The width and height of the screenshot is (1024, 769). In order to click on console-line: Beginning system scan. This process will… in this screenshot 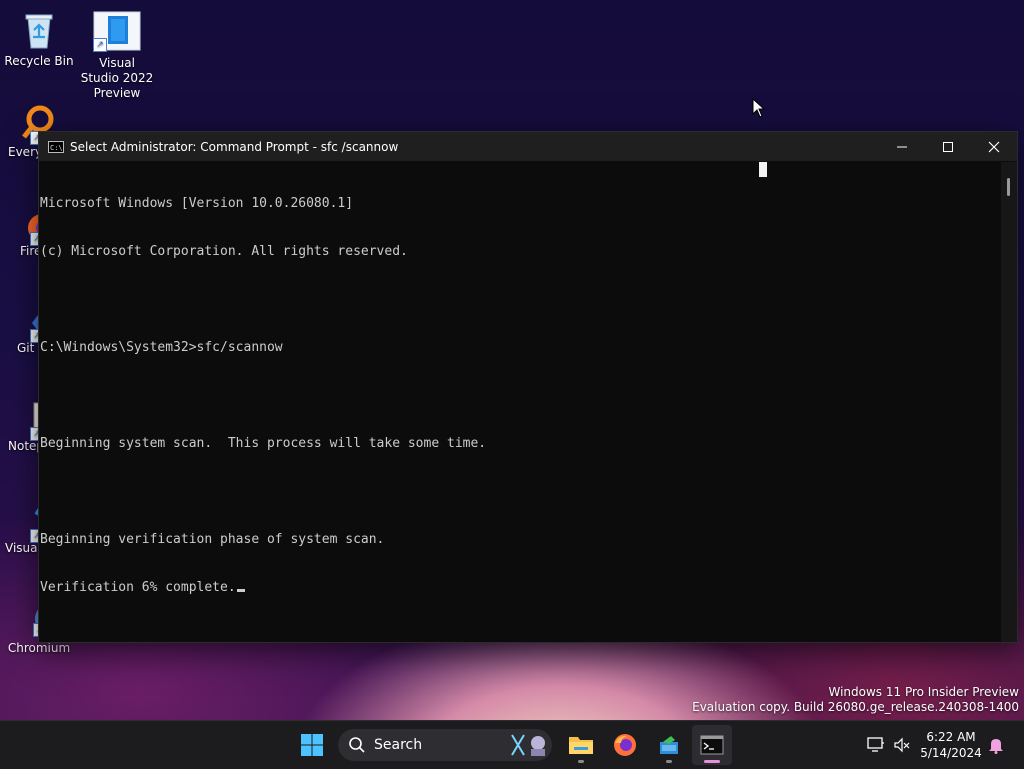, I will do `click(263, 443)`.